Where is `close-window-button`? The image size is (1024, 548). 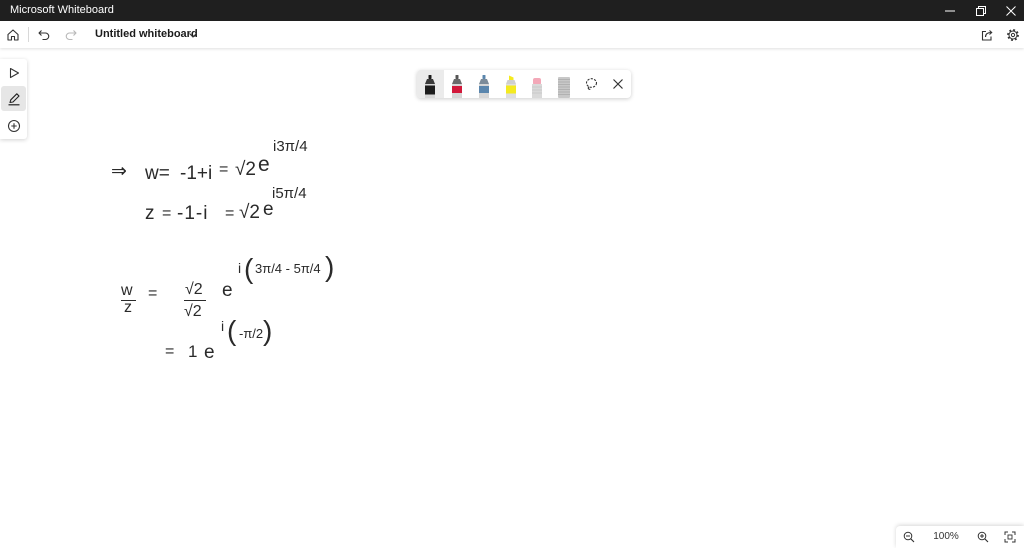
close-window-button is located at coordinates (1009, 10).